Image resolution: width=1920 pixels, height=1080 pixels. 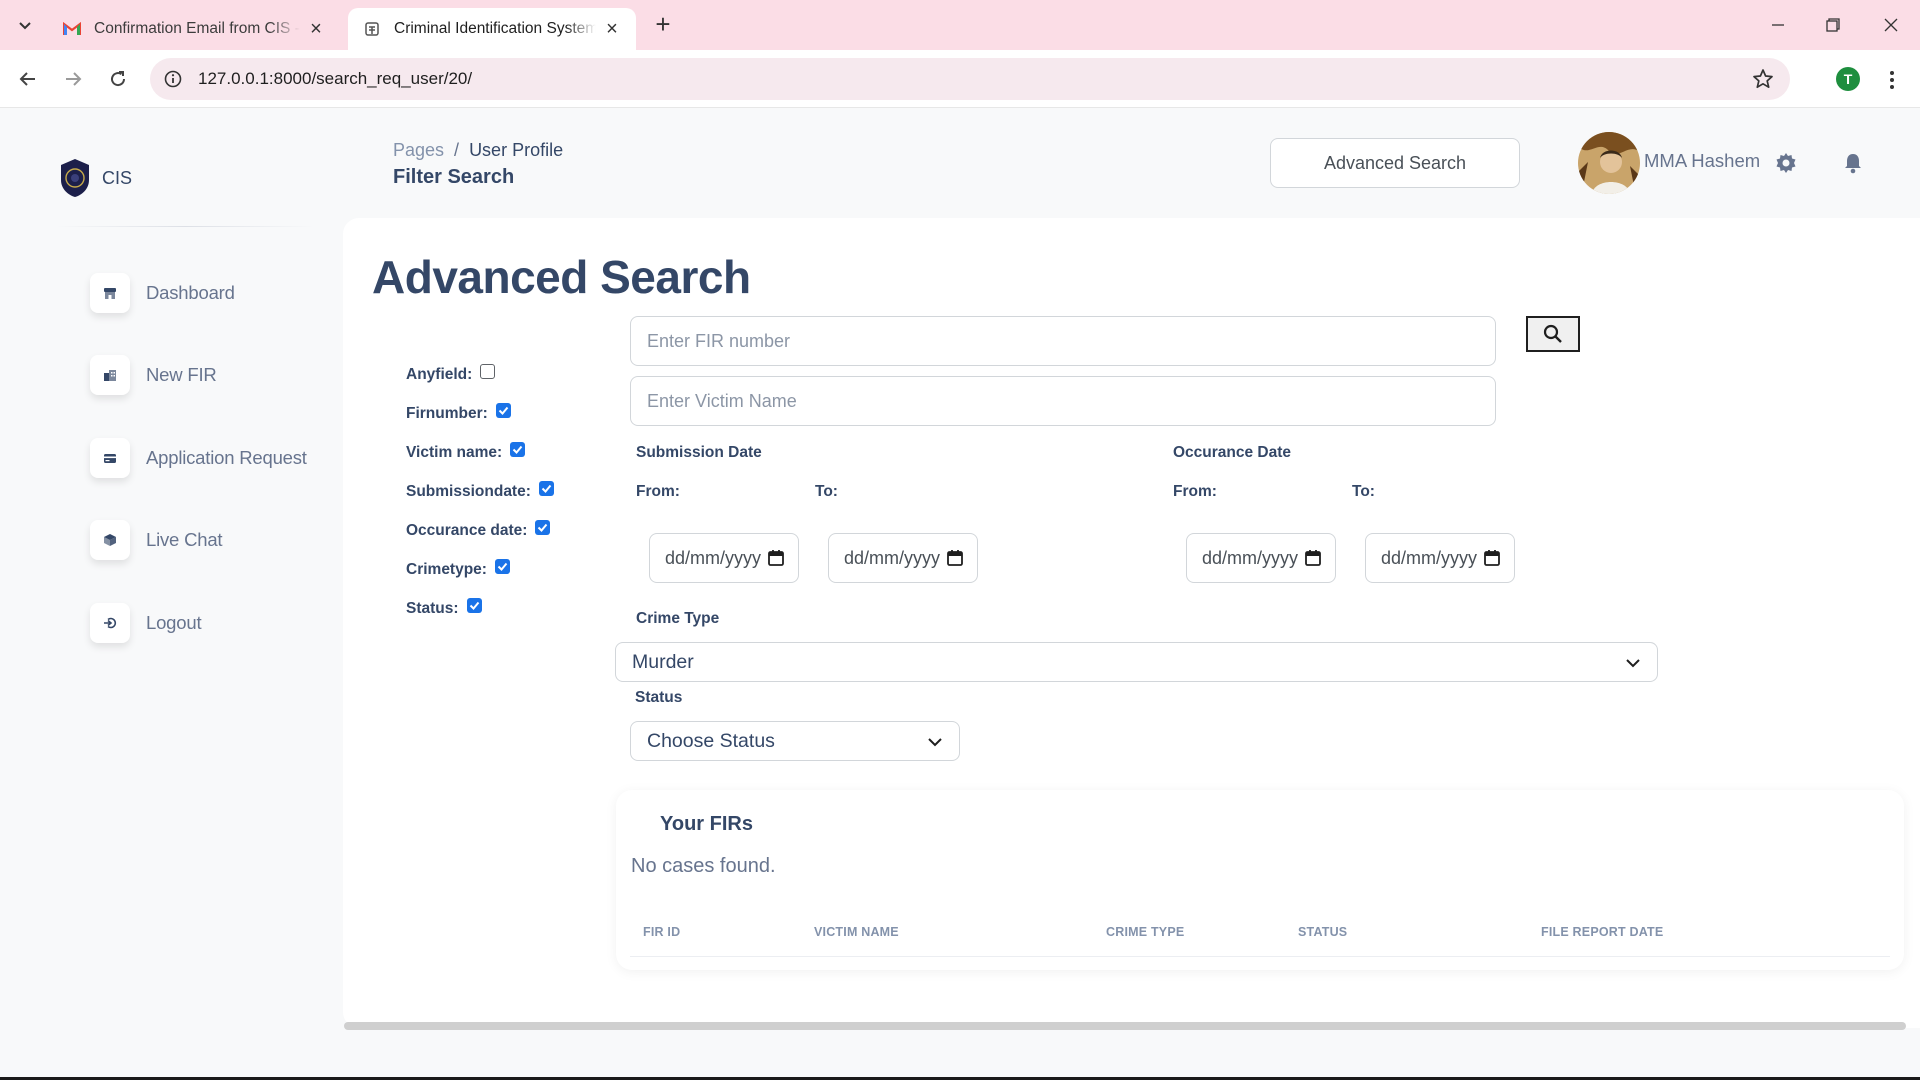 I want to click on filter-victim-name: Victim name:, so click(x=466, y=451).